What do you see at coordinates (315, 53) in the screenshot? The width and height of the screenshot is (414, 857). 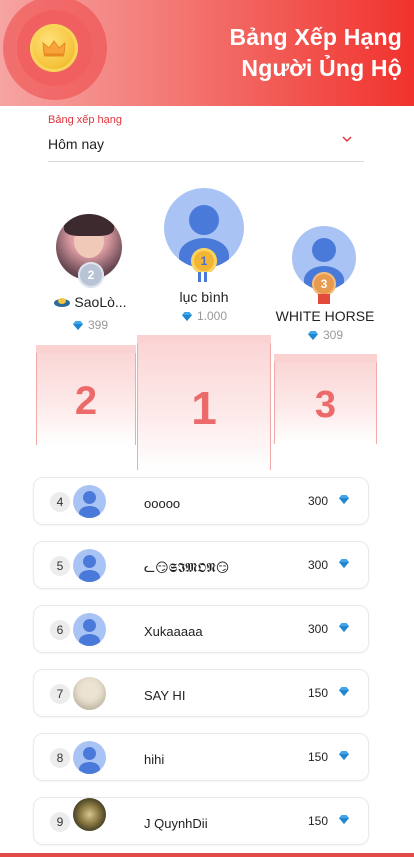 I see `page-title: Bảng Xếp Hạng Người Ủng Hộ` at bounding box center [315, 53].